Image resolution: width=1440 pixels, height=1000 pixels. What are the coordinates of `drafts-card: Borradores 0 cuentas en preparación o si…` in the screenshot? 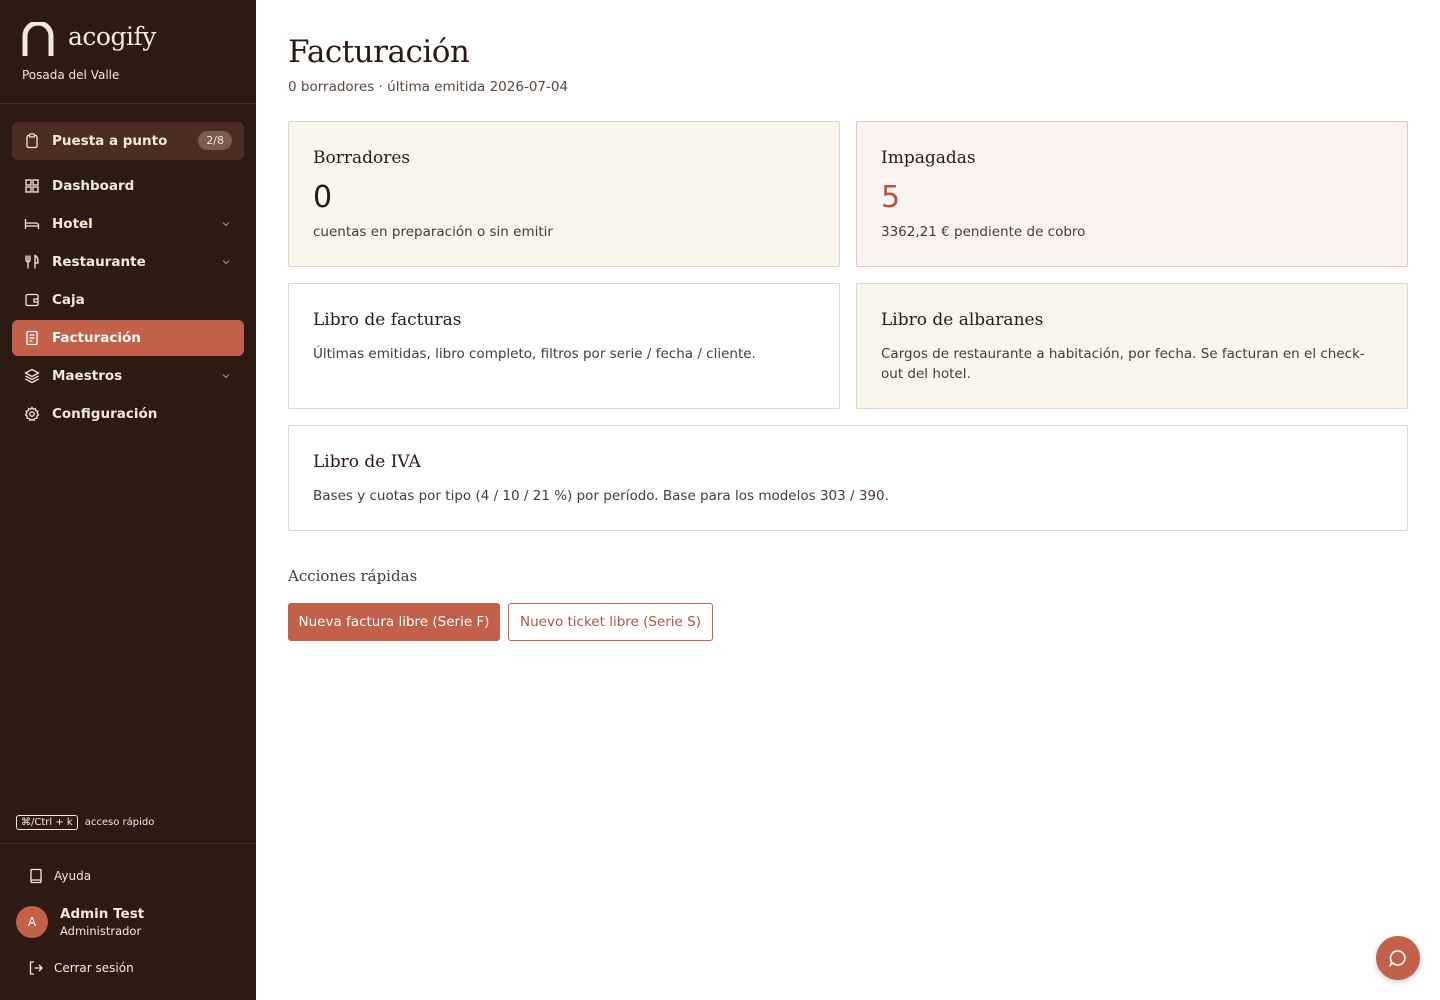 It's located at (564, 194).